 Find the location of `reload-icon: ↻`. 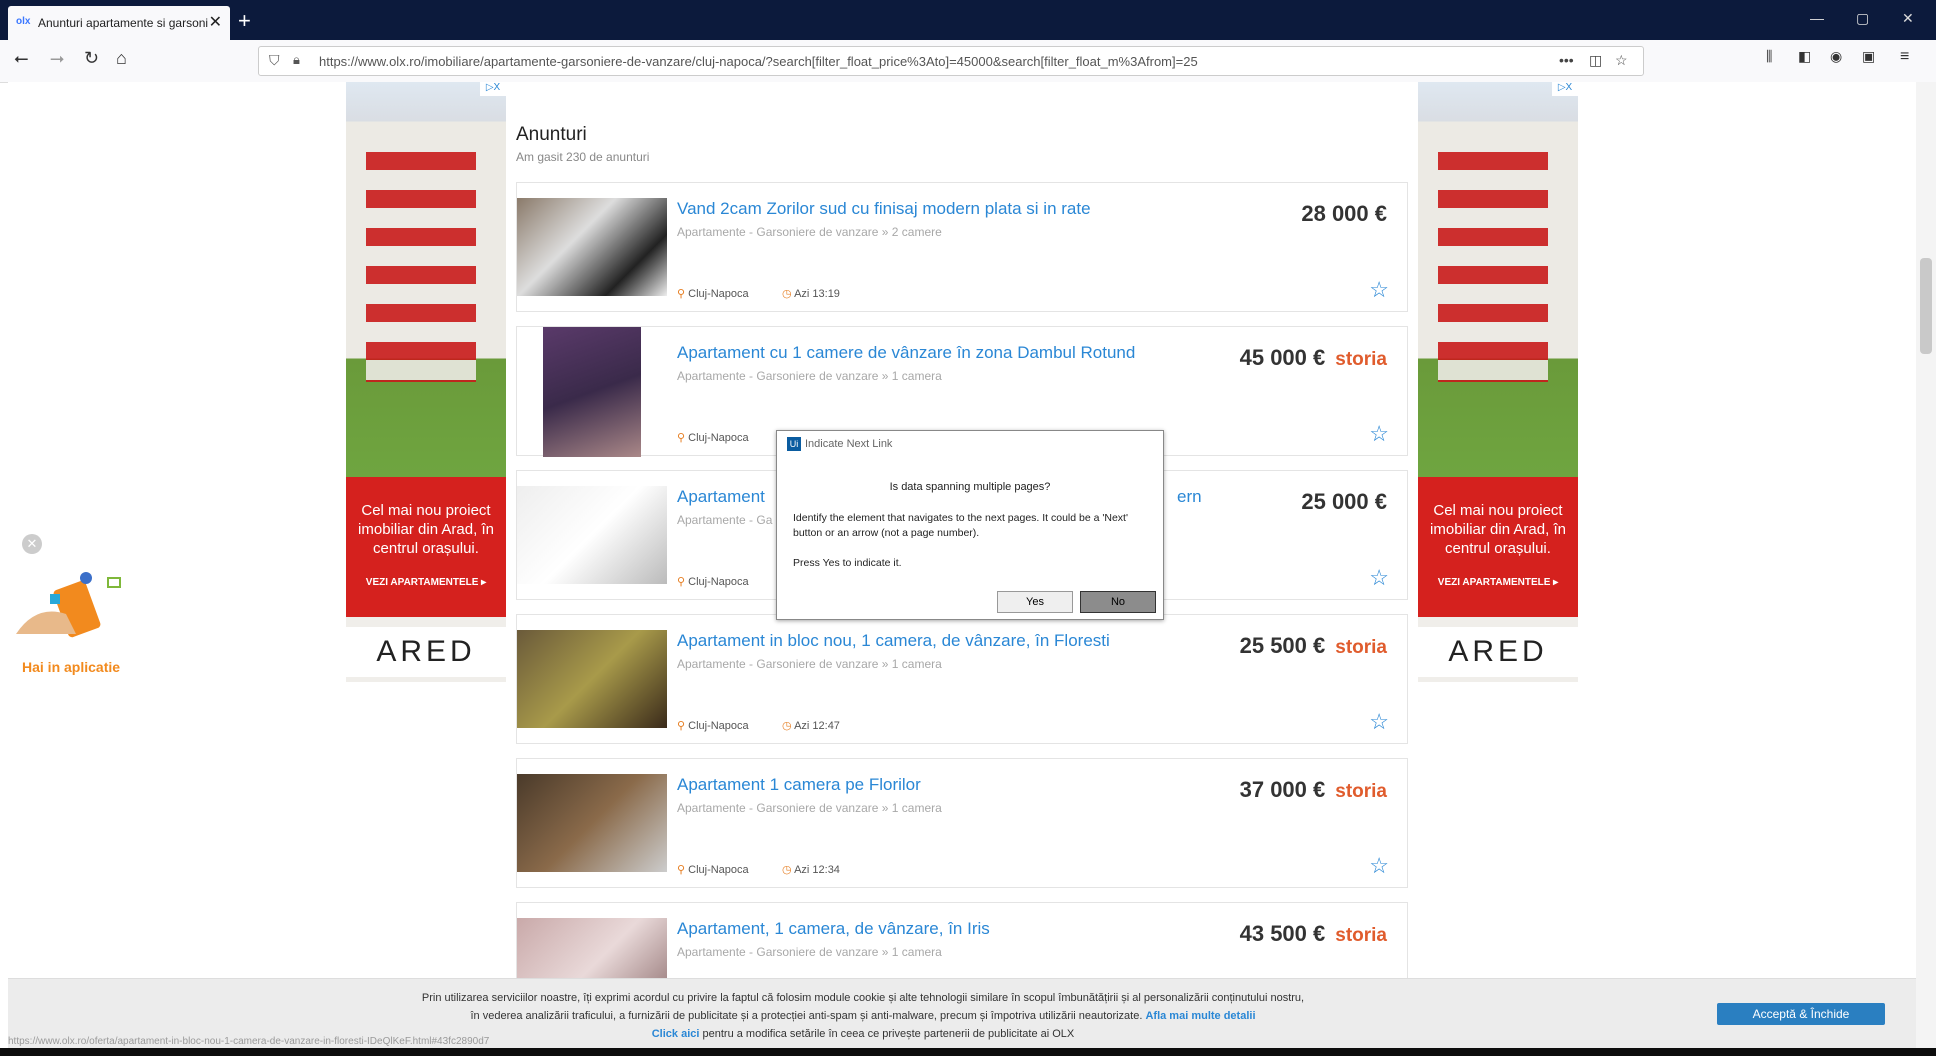

reload-icon: ↻ is located at coordinates (91, 58).